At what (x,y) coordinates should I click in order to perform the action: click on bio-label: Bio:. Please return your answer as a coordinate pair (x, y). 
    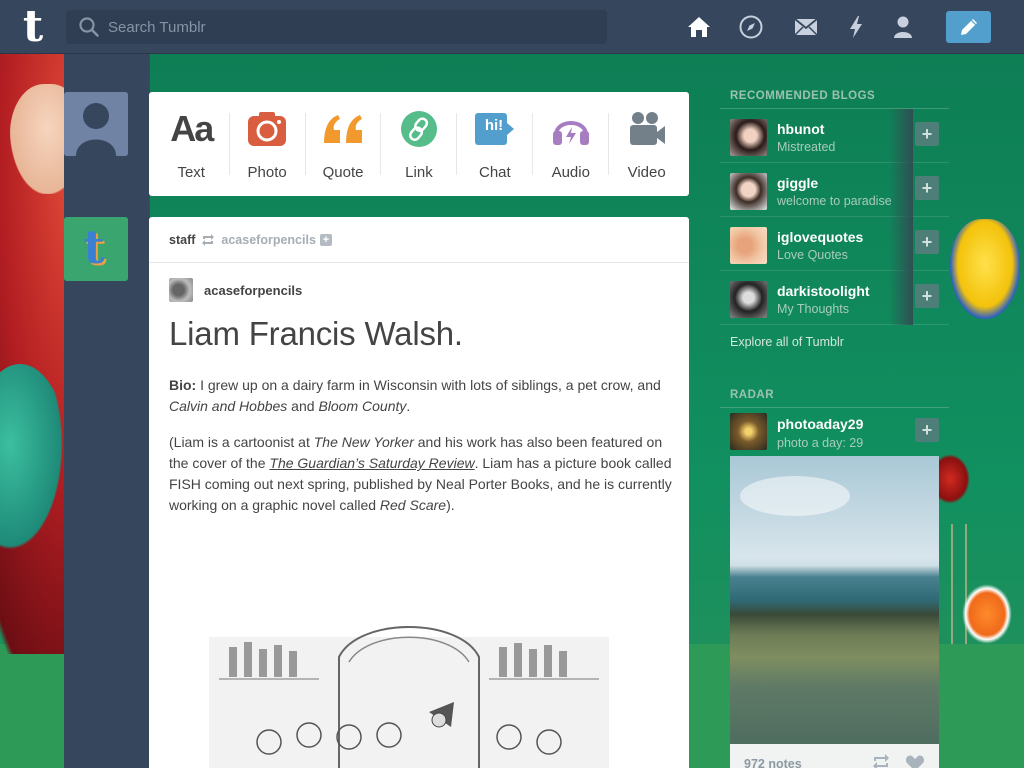
    Looking at the image, I should click on (183, 385).